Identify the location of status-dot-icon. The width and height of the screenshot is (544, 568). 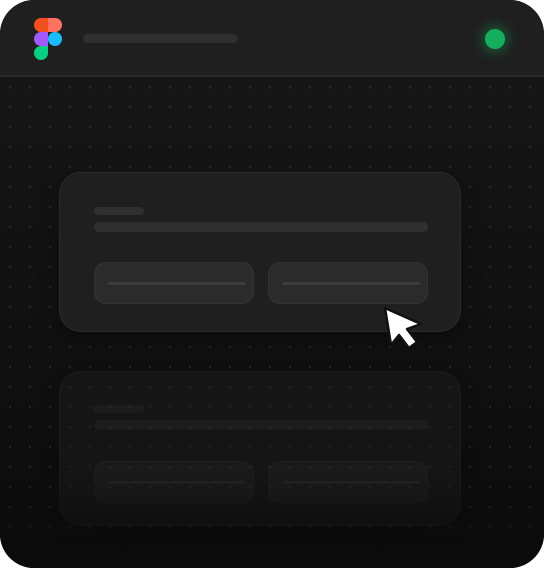
(495, 39).